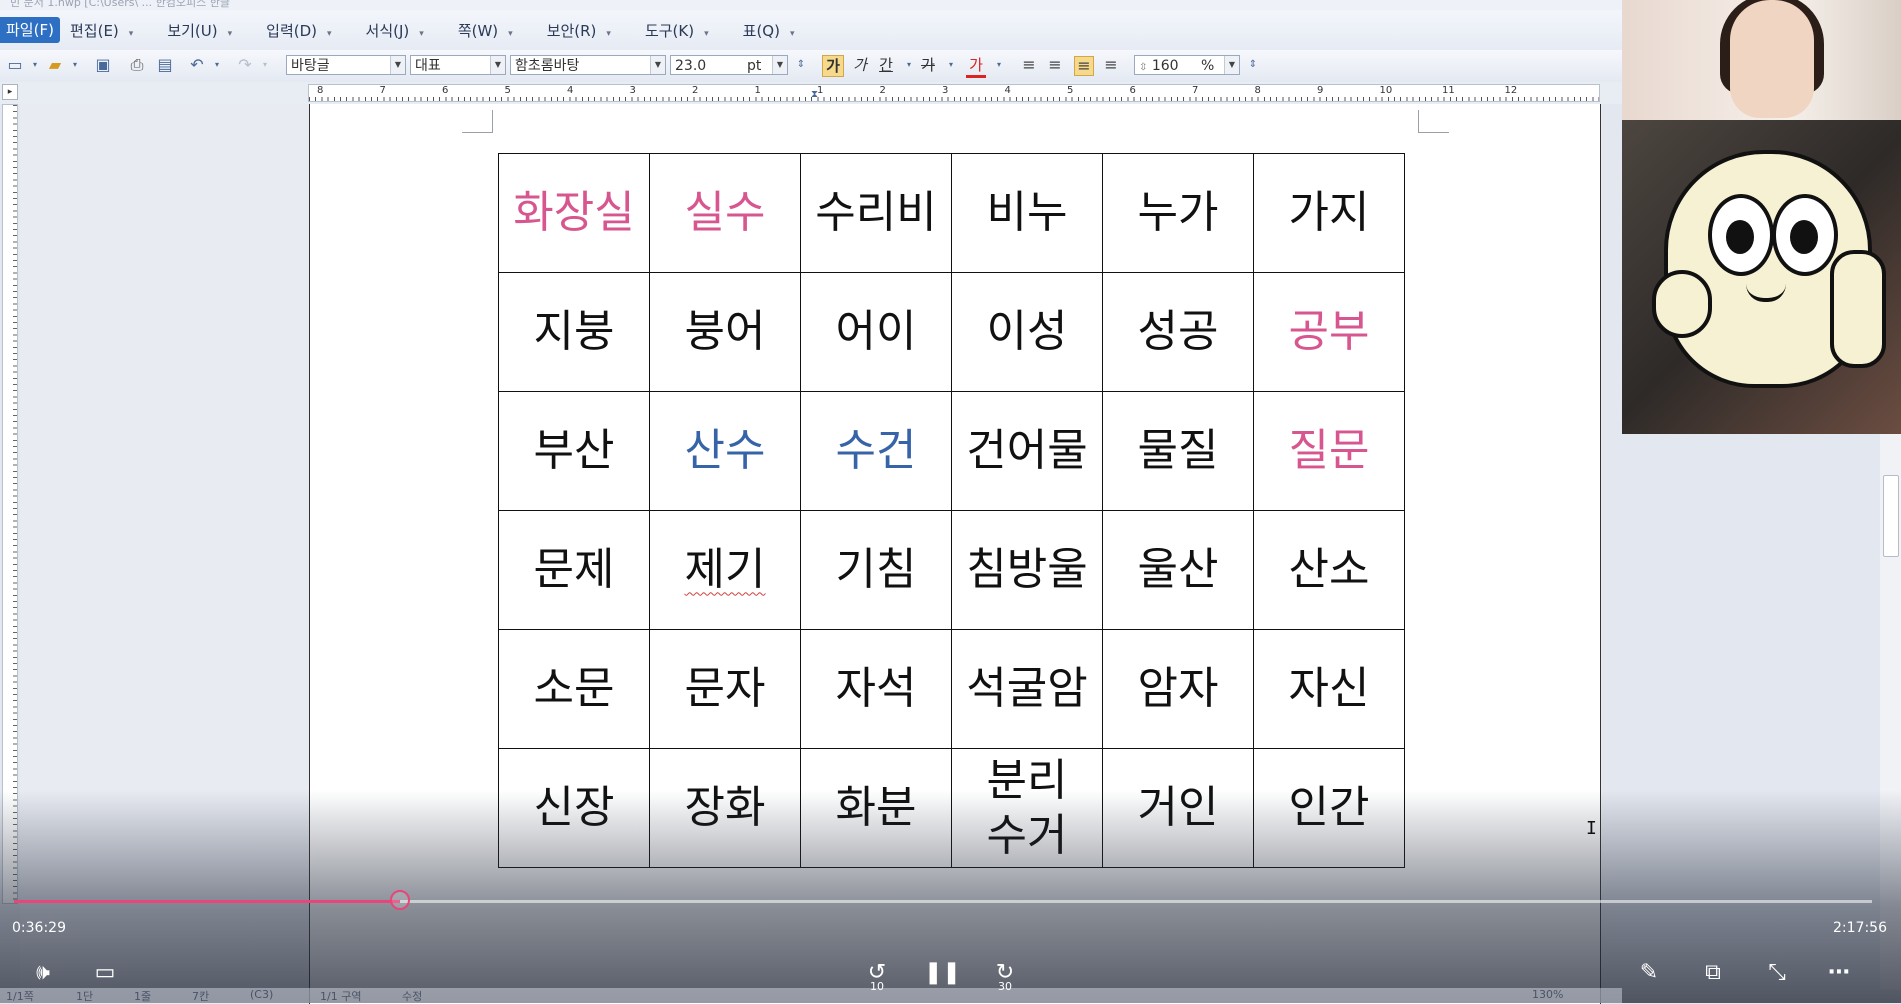 The height and width of the screenshot is (1004, 1901). What do you see at coordinates (574, 689) in the screenshot?
I see `table-cell: 소문` at bounding box center [574, 689].